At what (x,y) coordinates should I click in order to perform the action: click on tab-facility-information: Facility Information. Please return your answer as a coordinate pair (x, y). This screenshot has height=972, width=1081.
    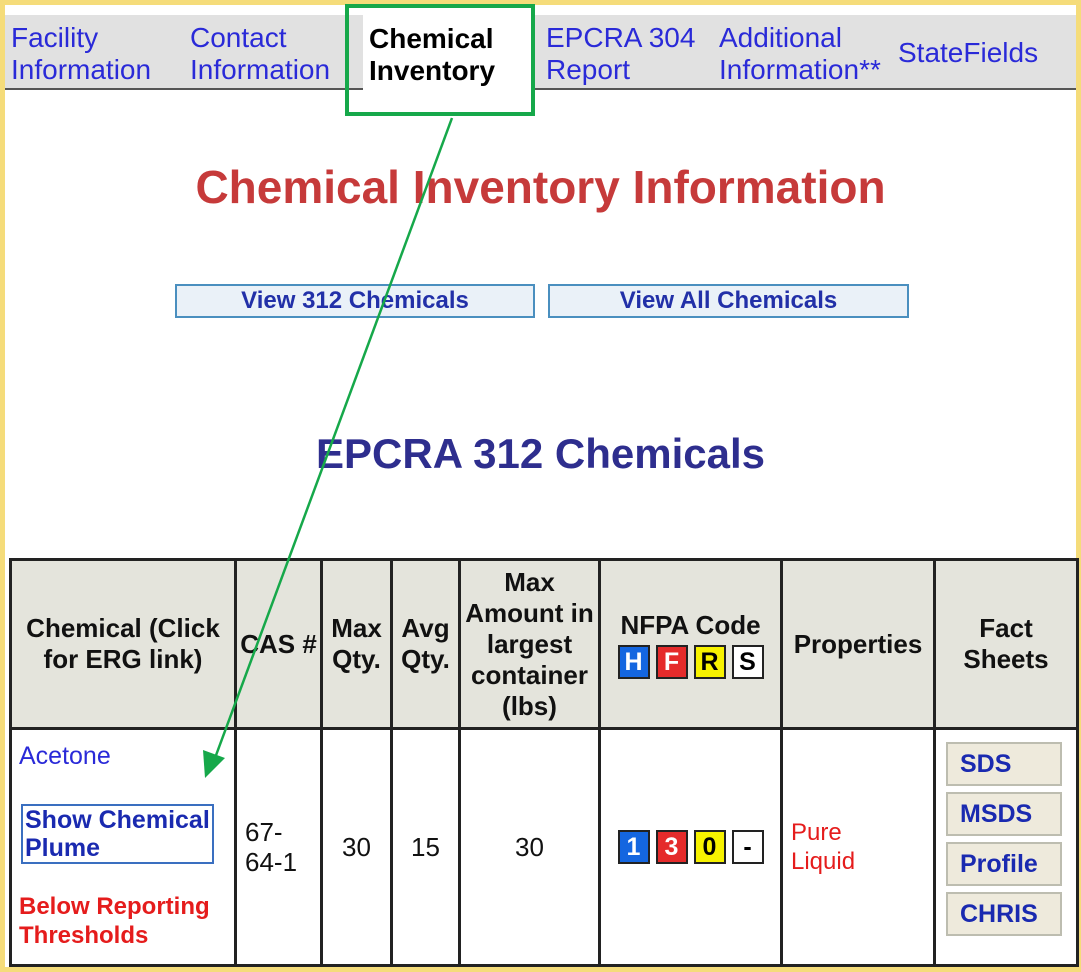
    Looking at the image, I should click on (81, 54).